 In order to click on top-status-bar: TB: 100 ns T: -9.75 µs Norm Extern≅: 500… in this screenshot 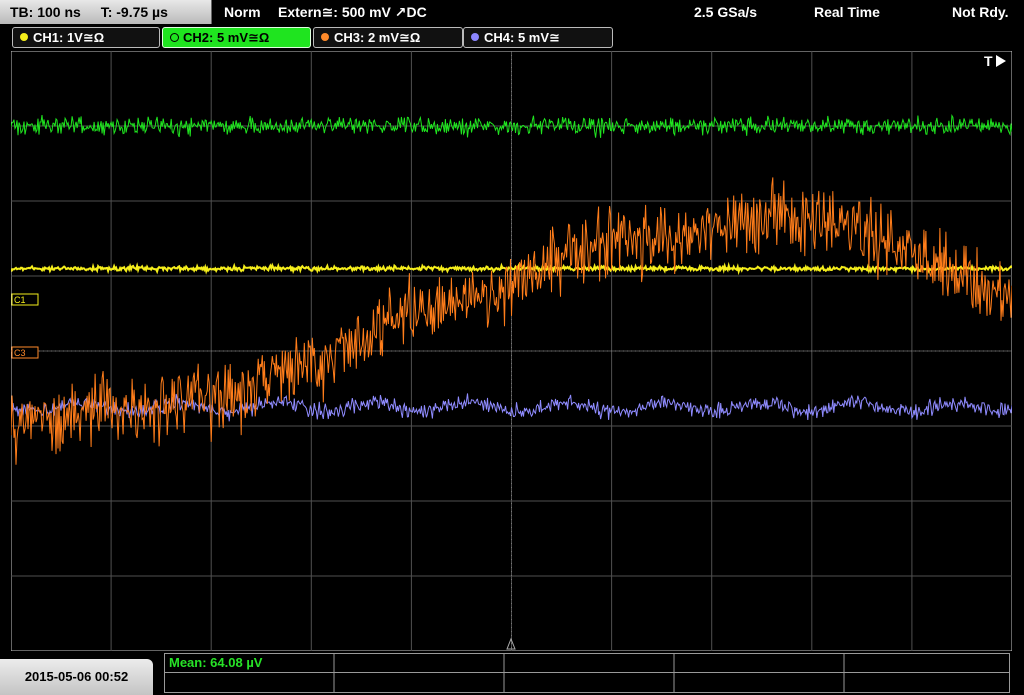, I will do `click(512, 12)`.